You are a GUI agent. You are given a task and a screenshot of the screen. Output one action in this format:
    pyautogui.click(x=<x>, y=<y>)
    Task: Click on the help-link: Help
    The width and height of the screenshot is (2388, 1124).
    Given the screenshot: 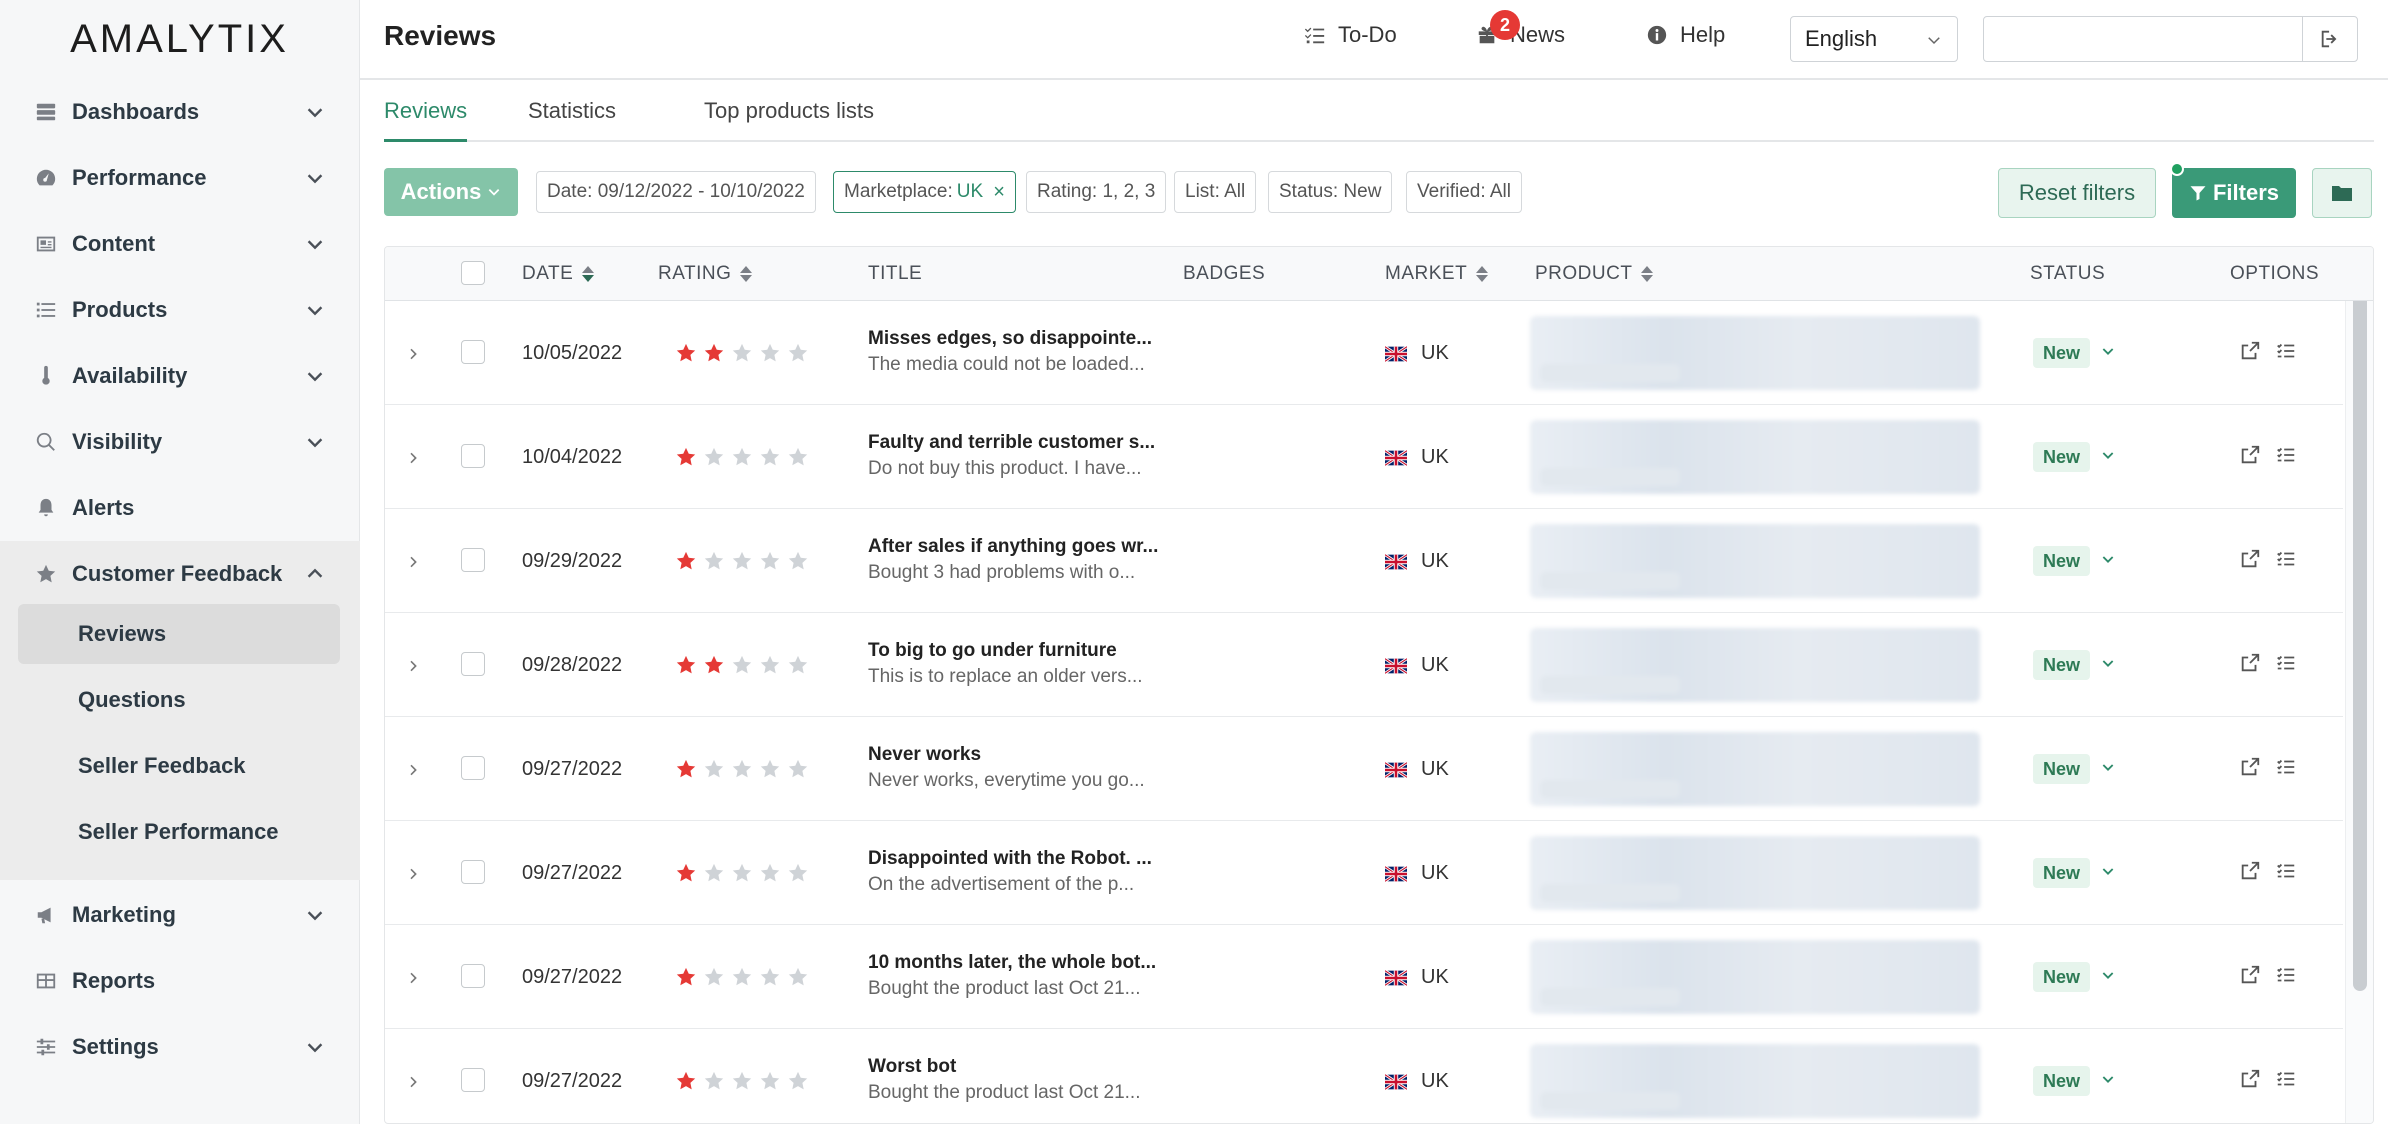 What is the action you would take?
    pyautogui.click(x=1685, y=35)
    